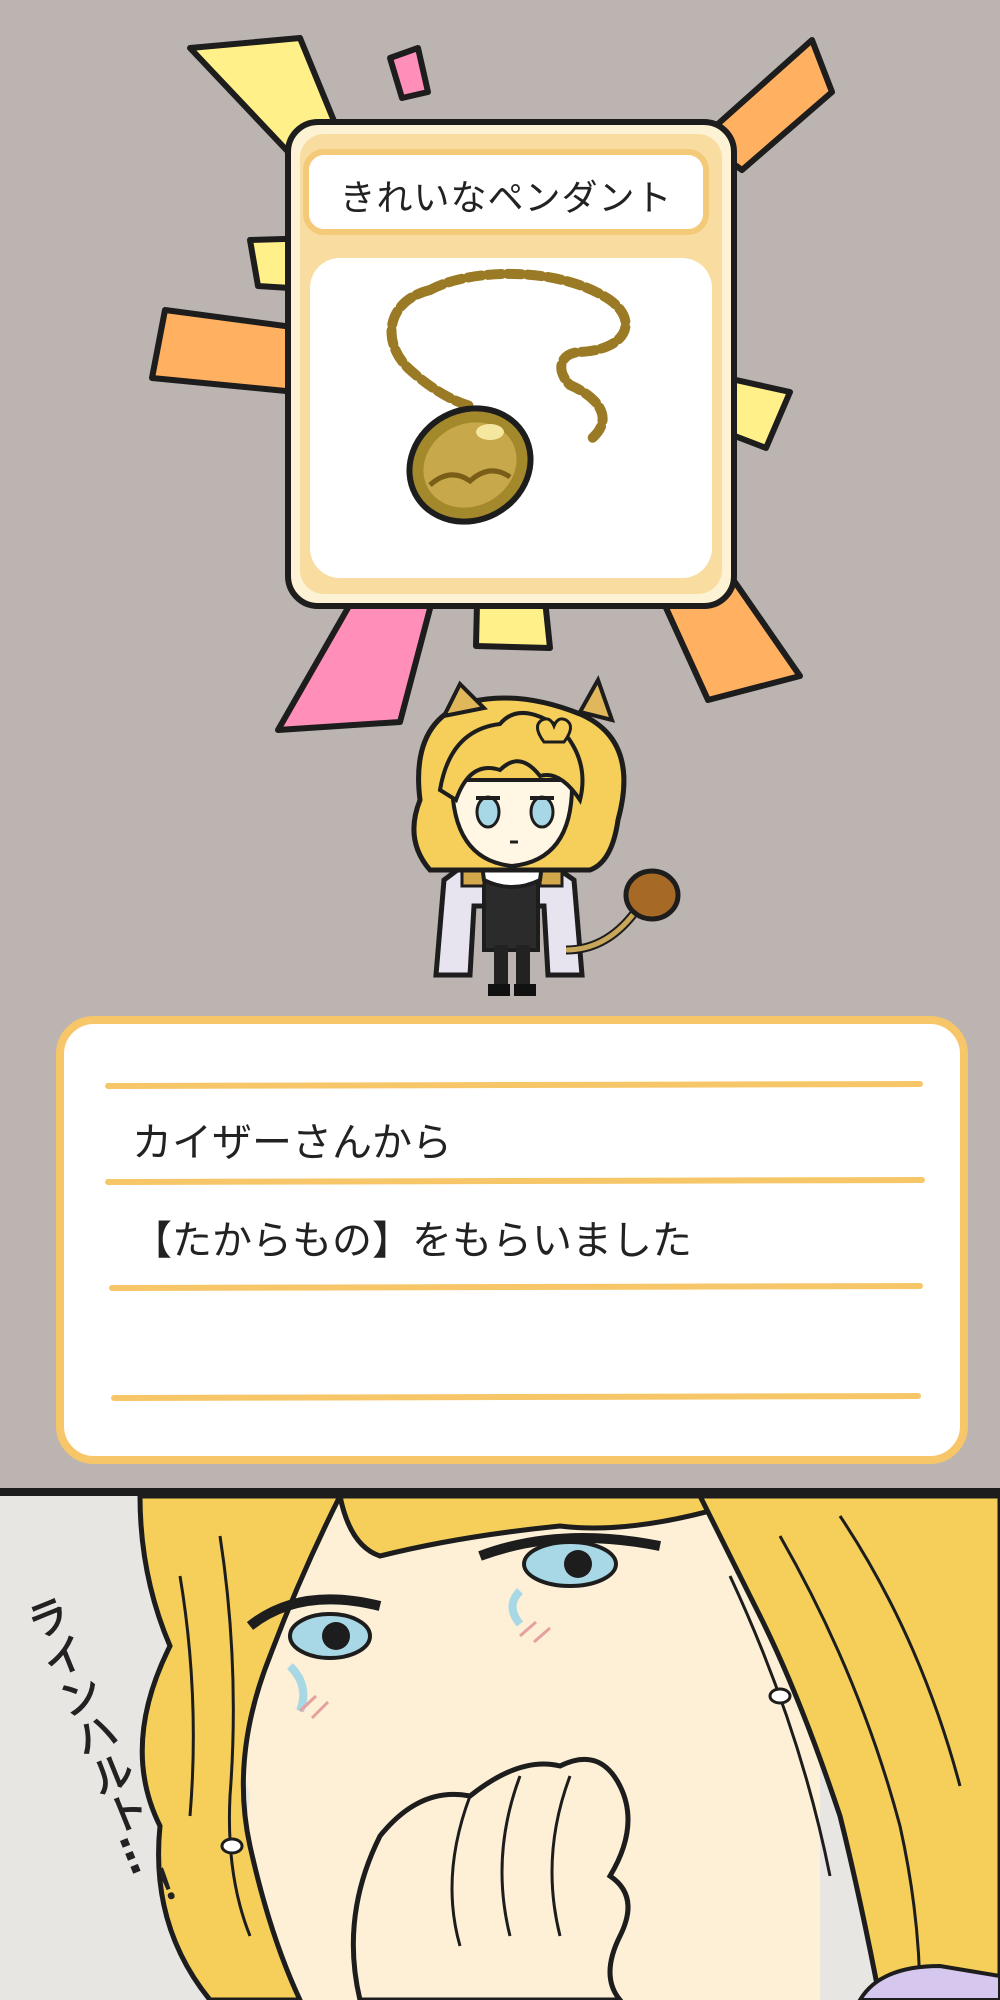 The image size is (1000, 2000). What do you see at coordinates (546, 835) in the screenshot?
I see `chibi-character` at bounding box center [546, 835].